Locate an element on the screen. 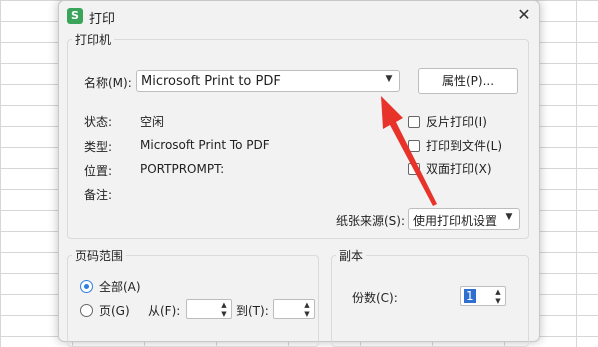 The image size is (598, 347). copies-spinner: 1 ▲ ▼ is located at coordinates (483, 296).